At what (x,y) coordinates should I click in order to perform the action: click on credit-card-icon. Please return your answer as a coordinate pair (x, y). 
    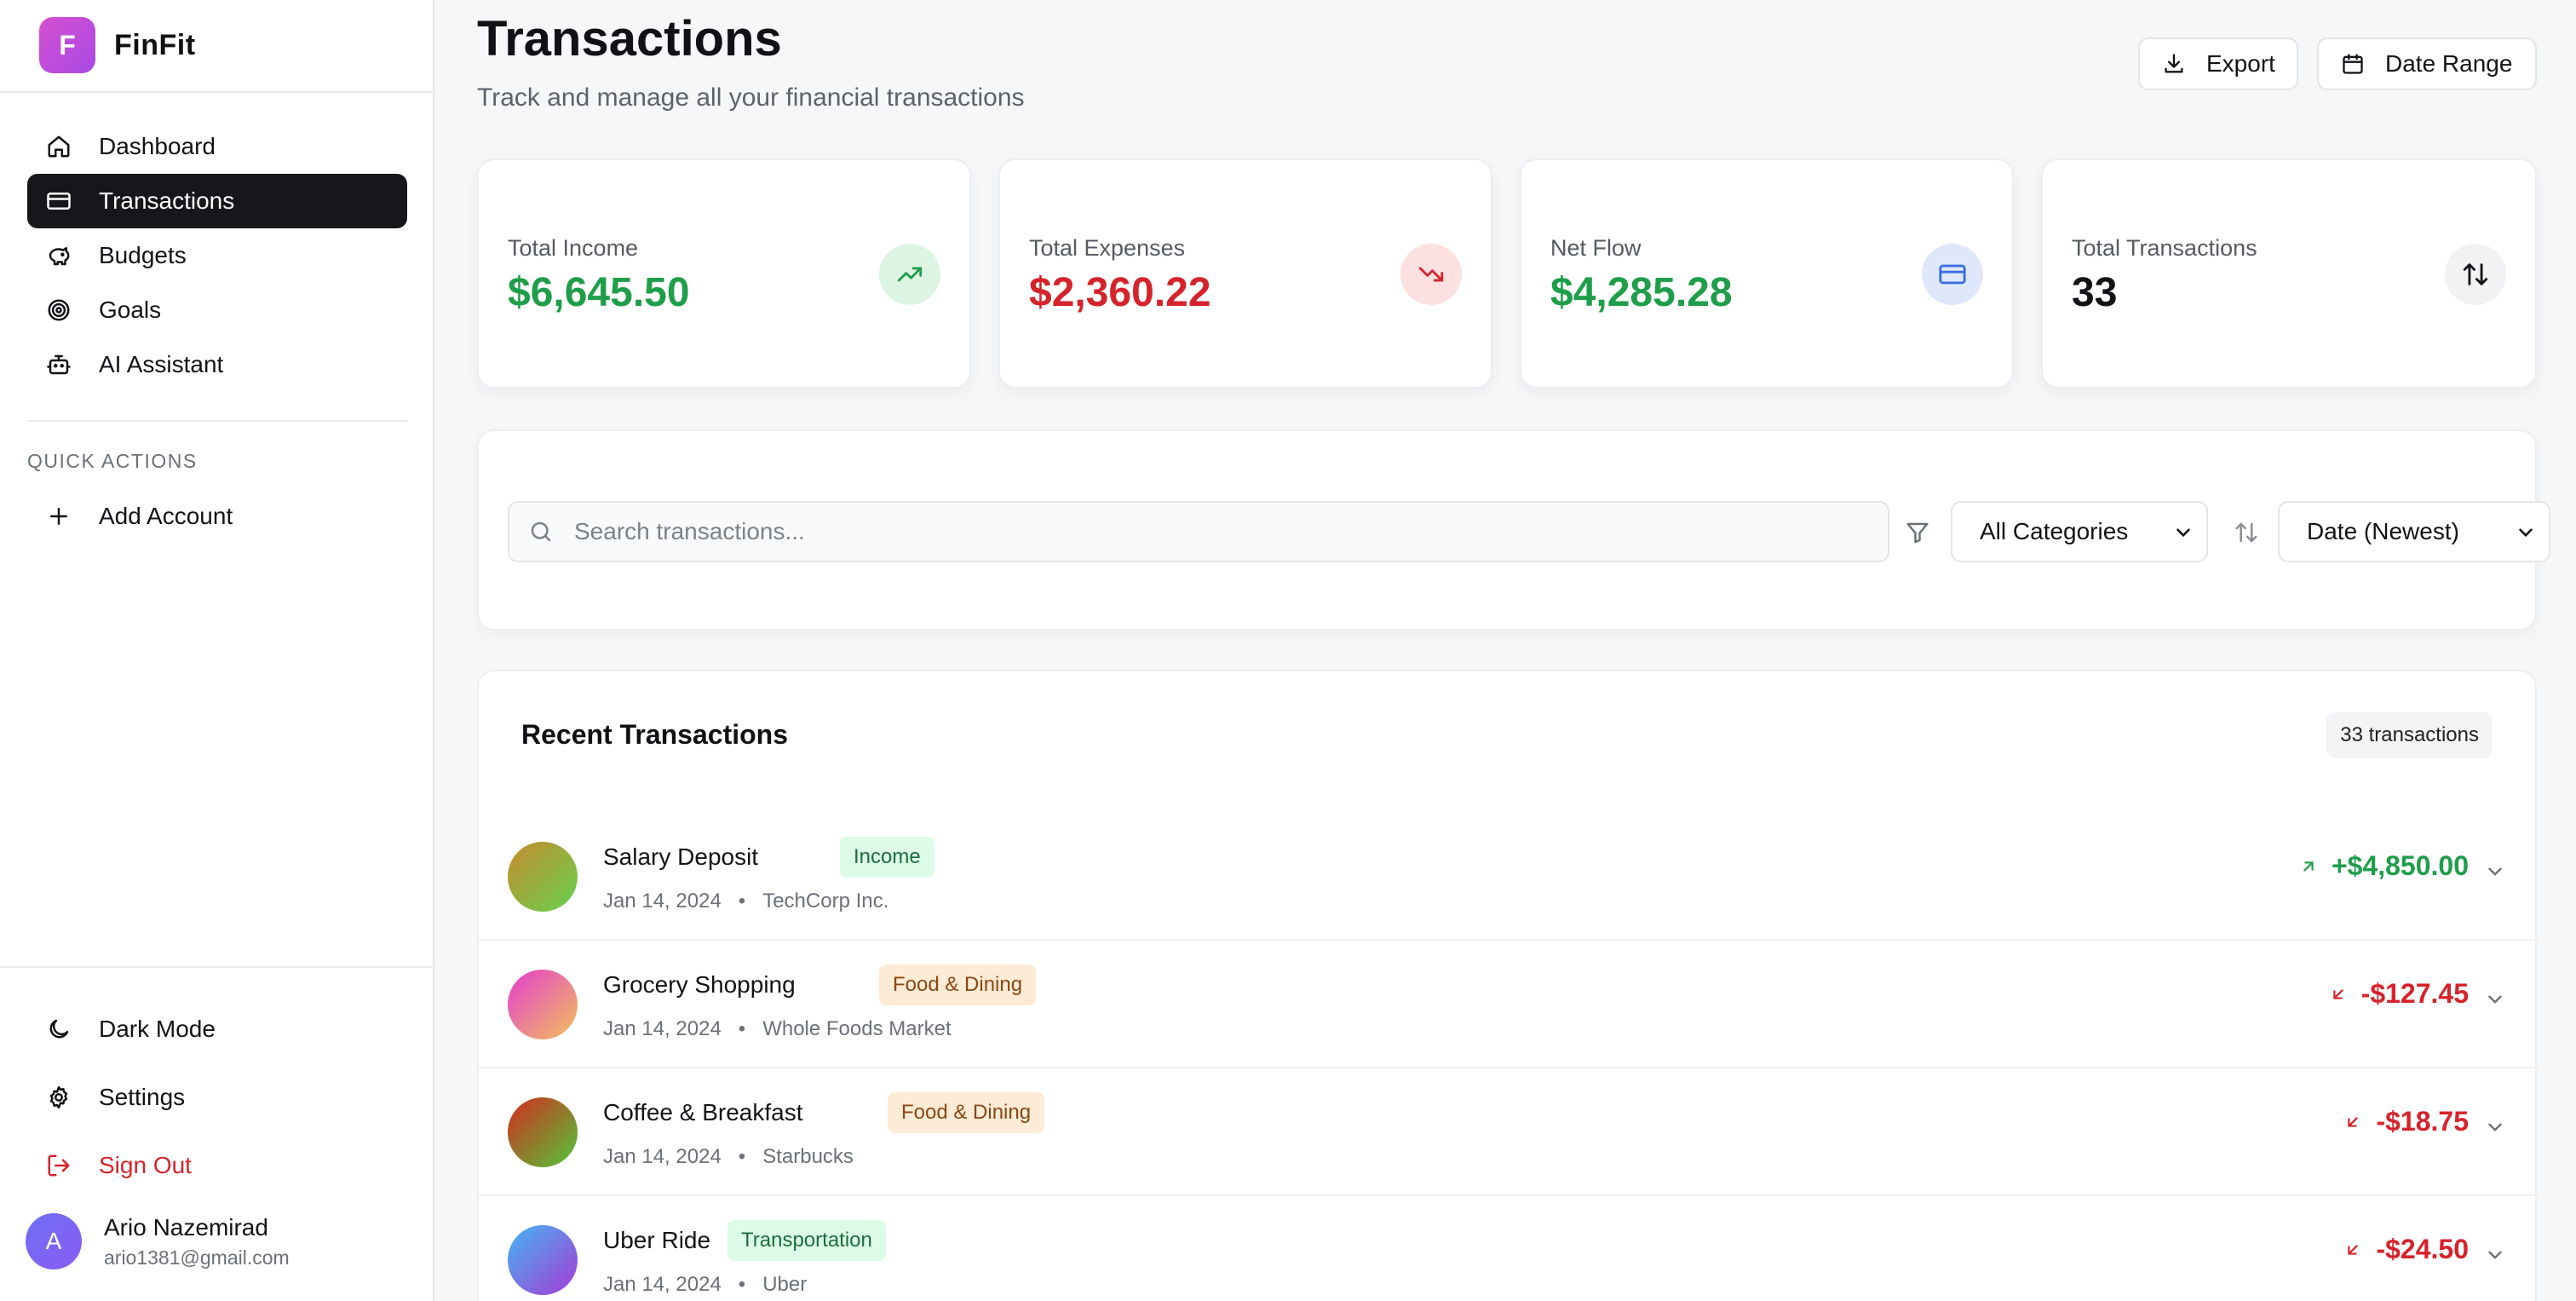
    Looking at the image, I should click on (1953, 274).